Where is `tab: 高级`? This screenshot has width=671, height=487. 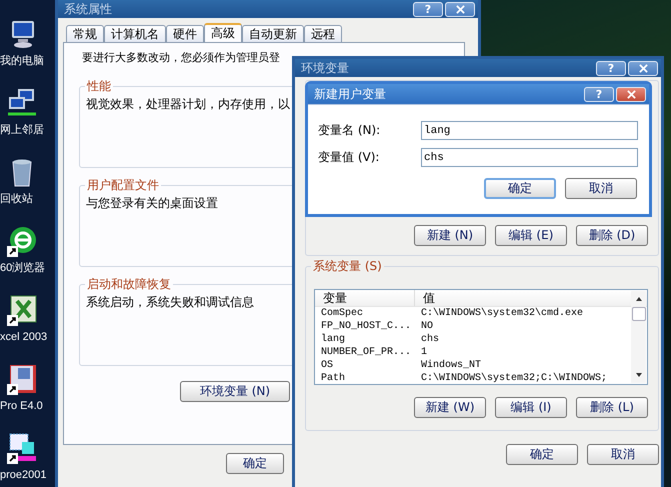
tab: 高级 is located at coordinates (223, 32).